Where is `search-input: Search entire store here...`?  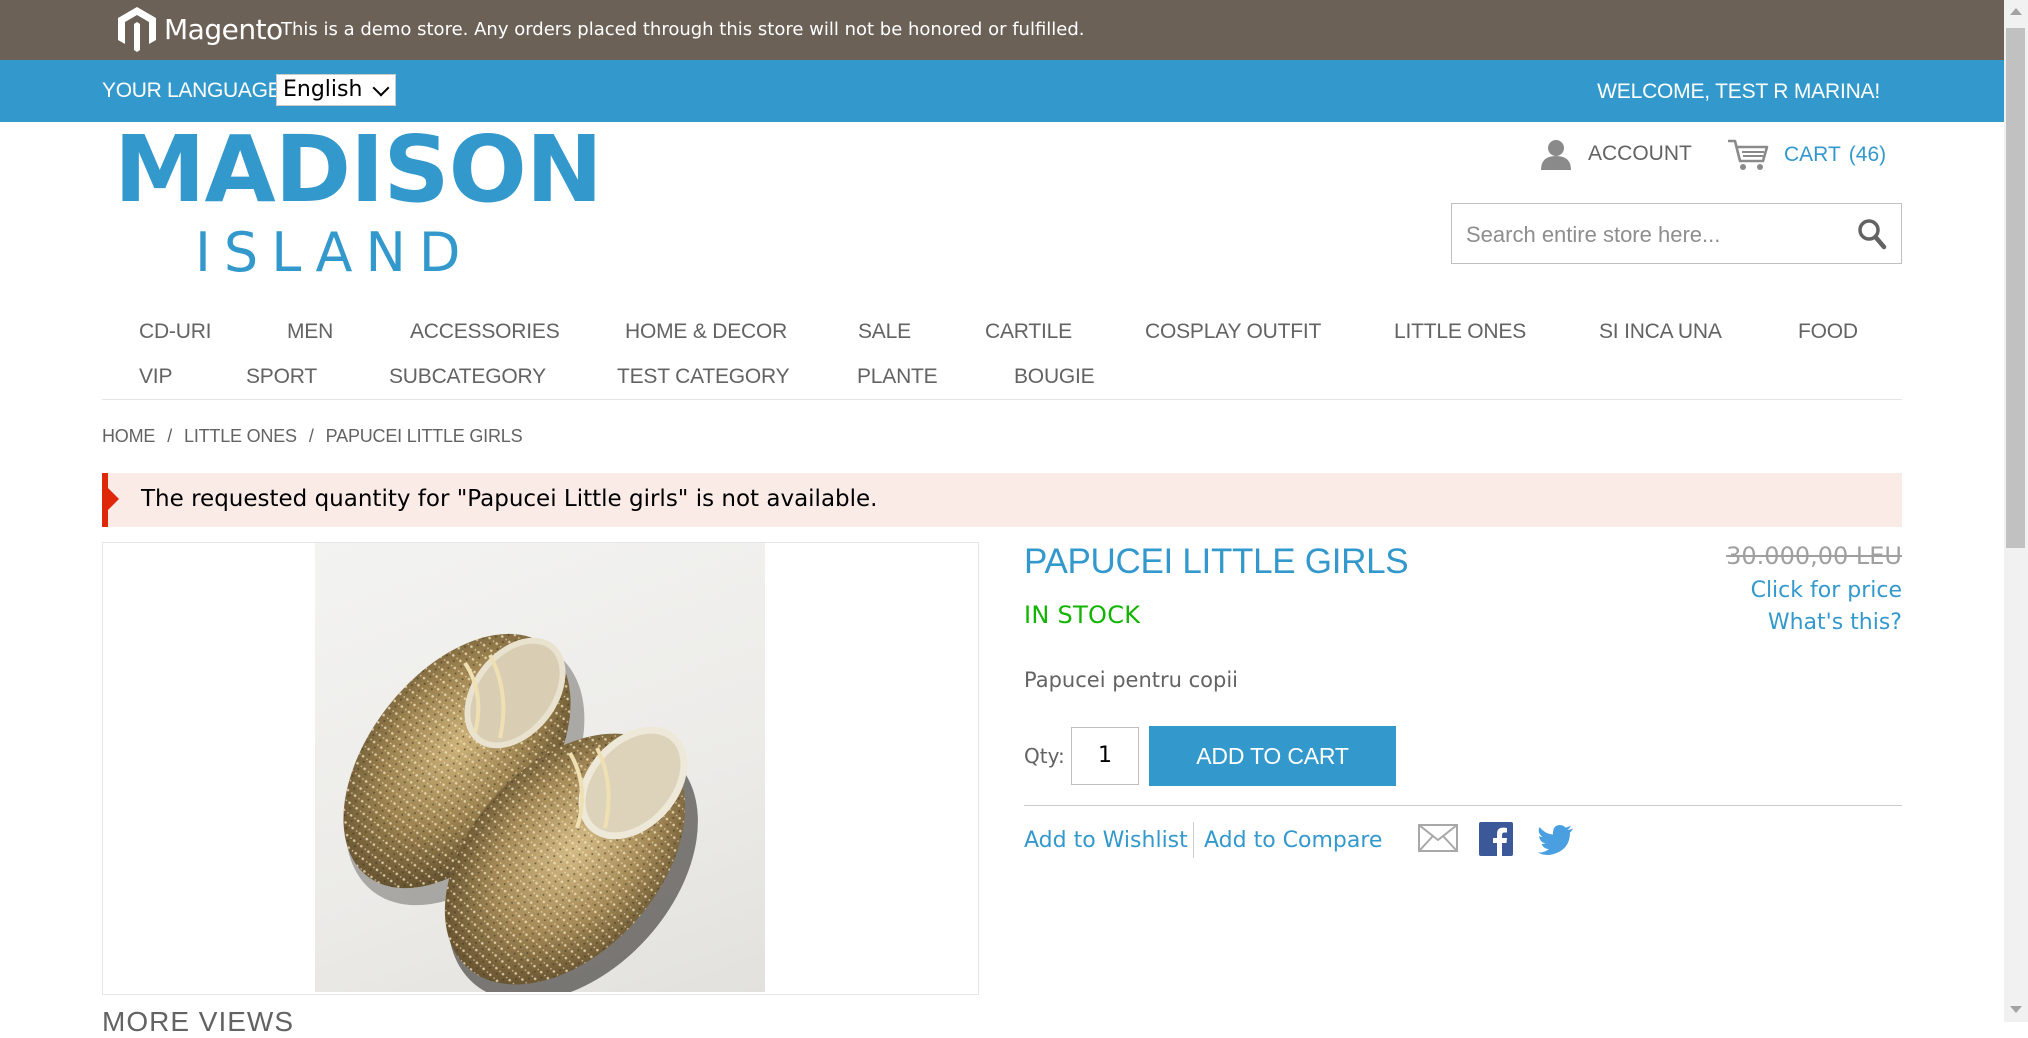 search-input: Search entire store here... is located at coordinates (1676, 233).